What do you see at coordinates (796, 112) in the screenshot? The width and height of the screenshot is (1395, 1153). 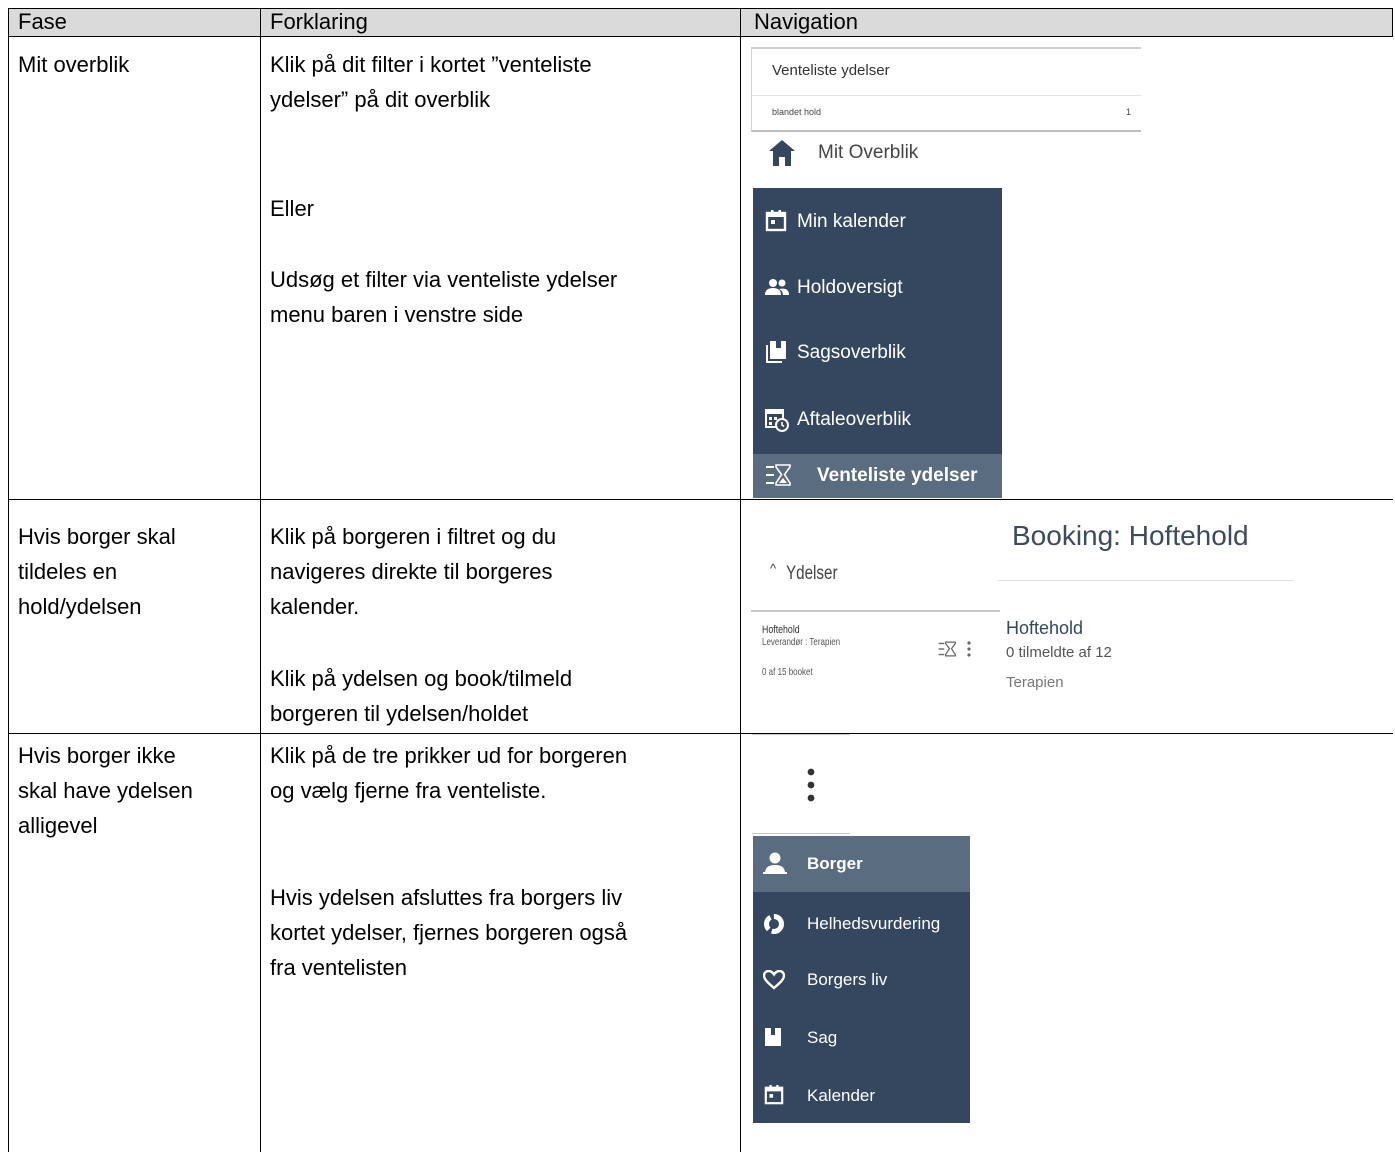 I see `waitlist-filter-label: blandet hold` at bounding box center [796, 112].